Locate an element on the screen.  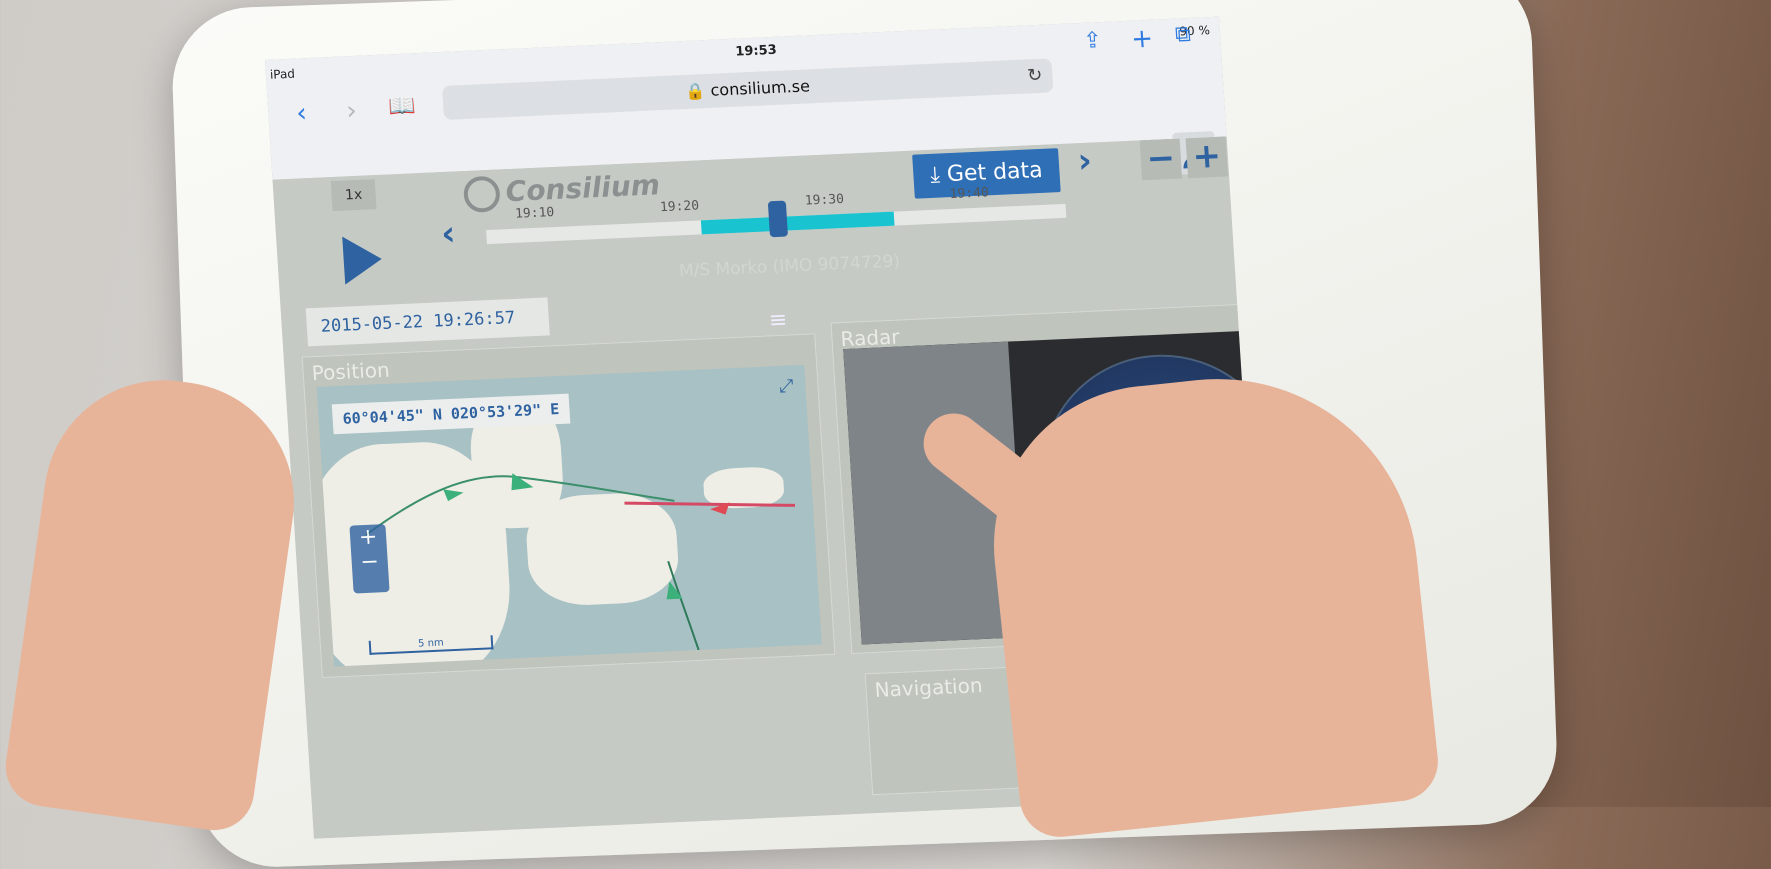
consilium-logo: Consilium is located at coordinates (561, 191).